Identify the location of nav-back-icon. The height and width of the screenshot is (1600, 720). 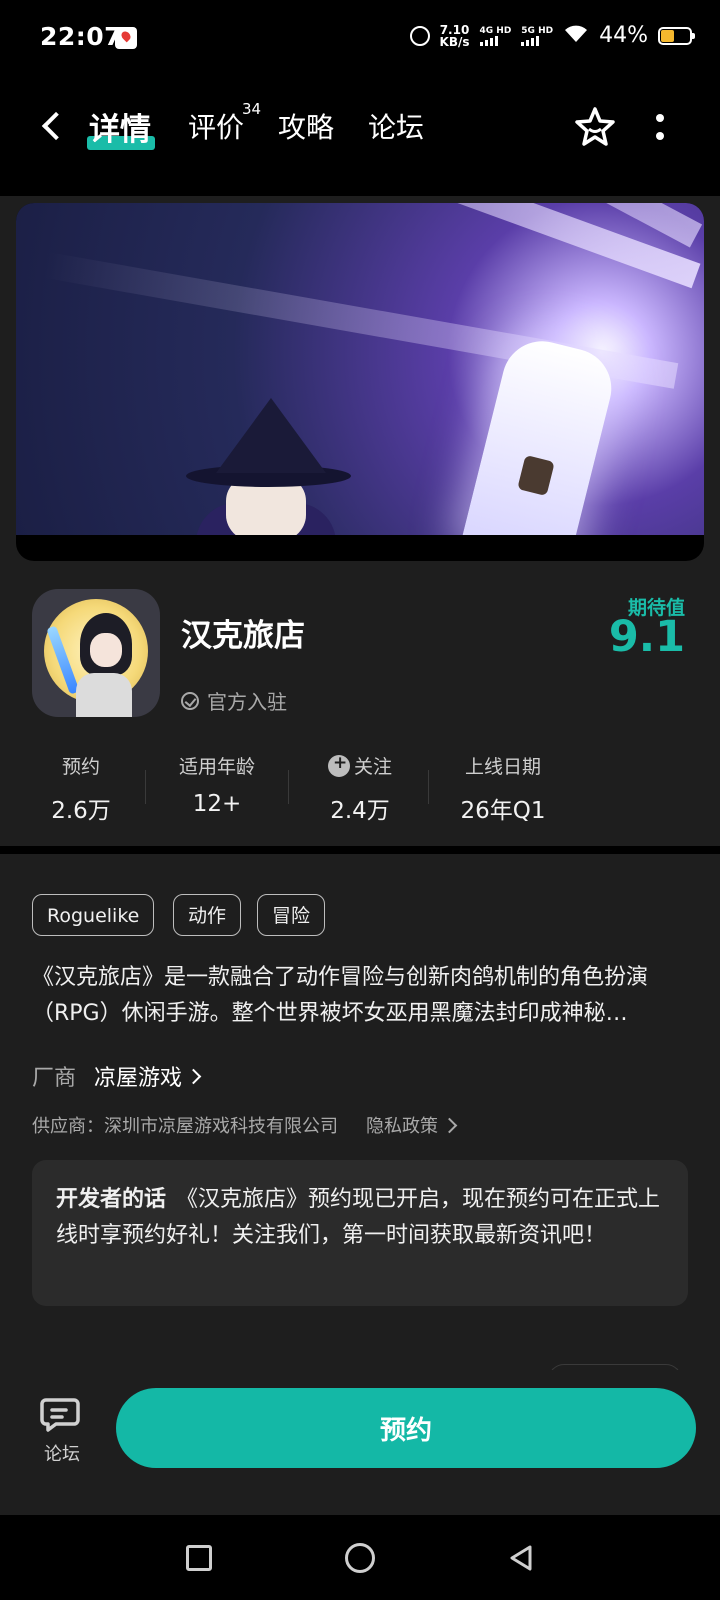
(521, 1558).